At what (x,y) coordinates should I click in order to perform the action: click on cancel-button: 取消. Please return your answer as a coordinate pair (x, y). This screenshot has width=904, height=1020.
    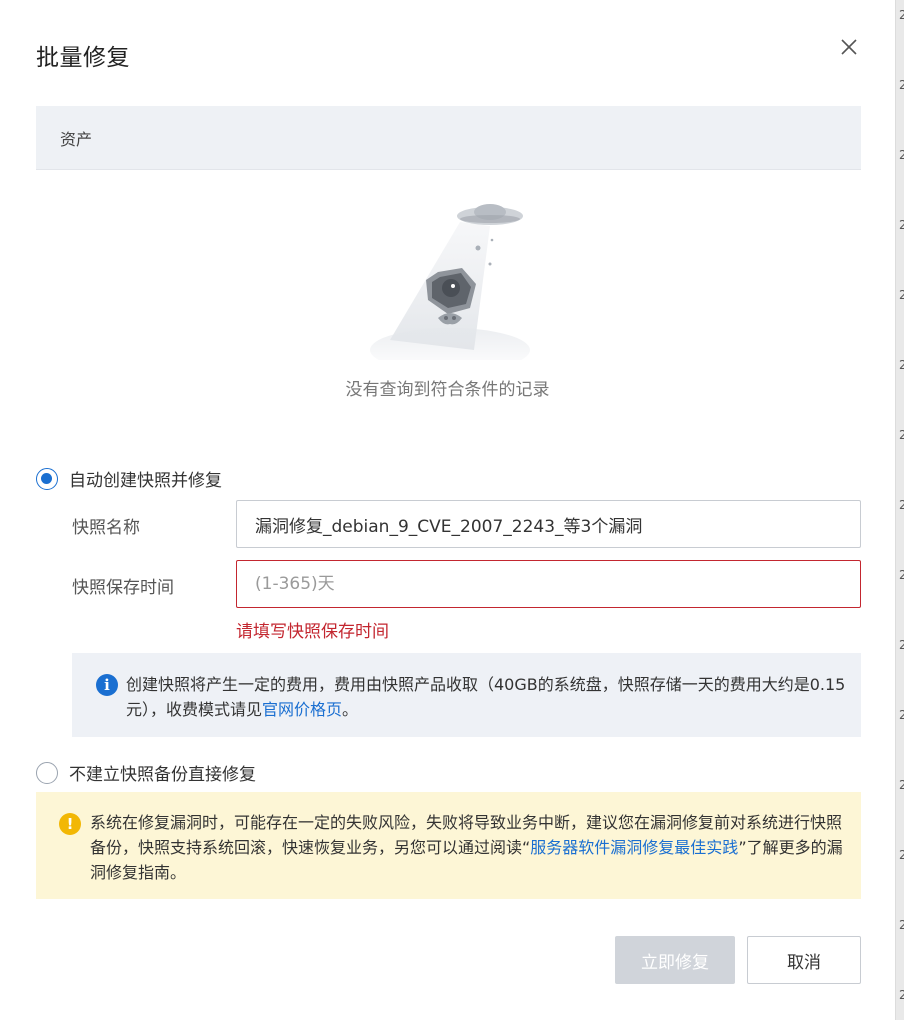
    Looking at the image, I should click on (804, 960).